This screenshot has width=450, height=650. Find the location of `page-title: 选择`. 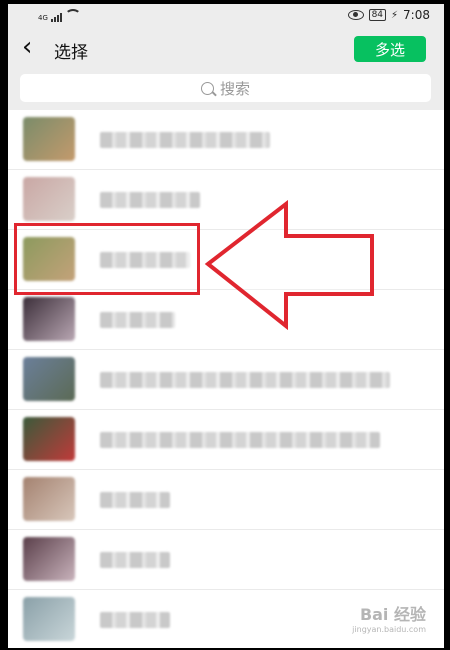

page-title: 选择 is located at coordinates (71, 53).